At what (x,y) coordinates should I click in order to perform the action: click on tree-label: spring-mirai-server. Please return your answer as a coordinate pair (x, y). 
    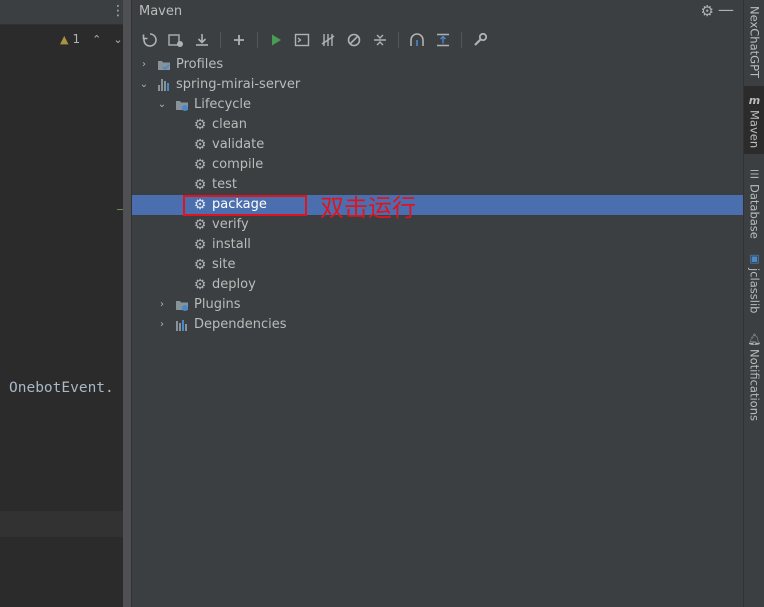
    Looking at the image, I should click on (238, 84).